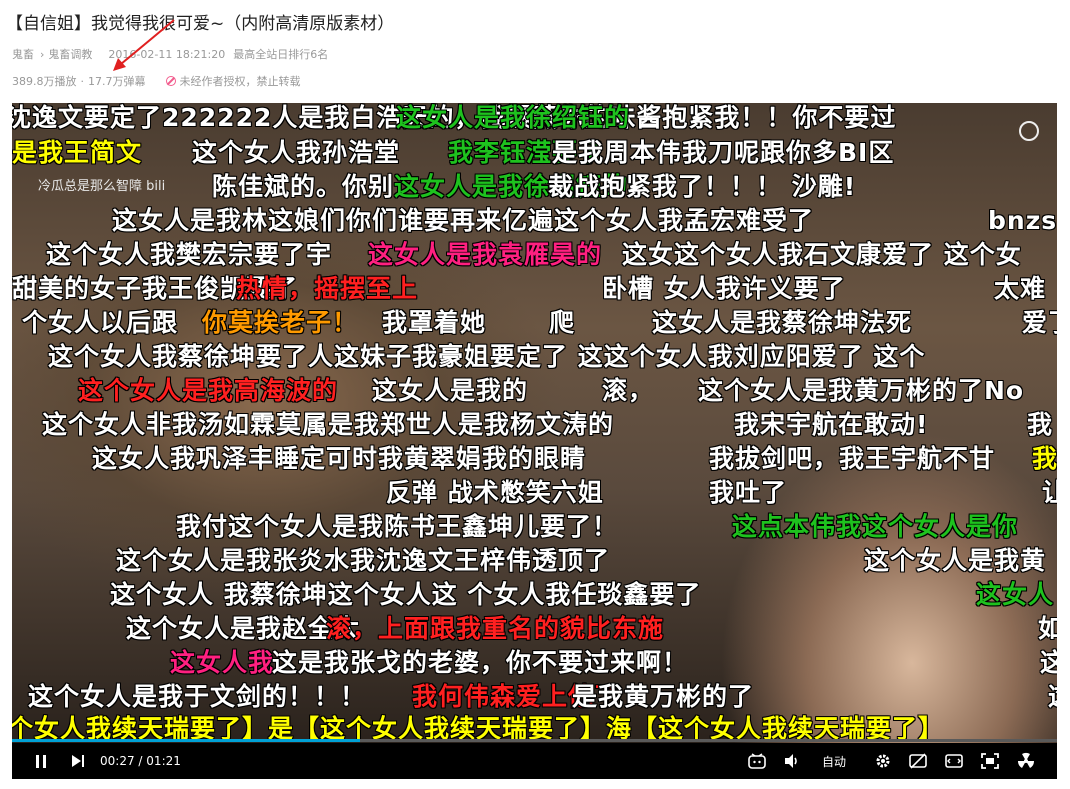  I want to click on time-display: 00:27 / 01:21, so click(140, 761).